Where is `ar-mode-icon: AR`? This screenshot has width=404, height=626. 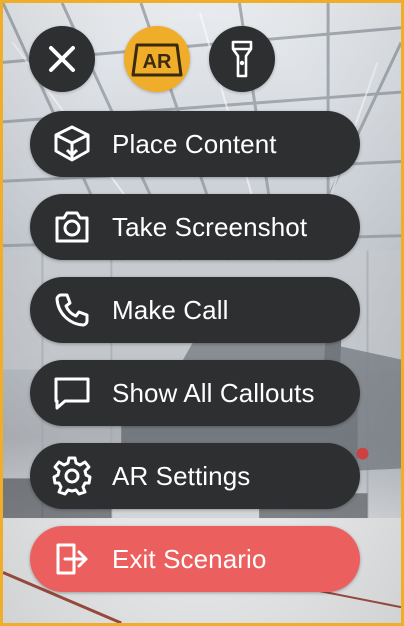
ar-mode-icon: AR is located at coordinates (157, 60).